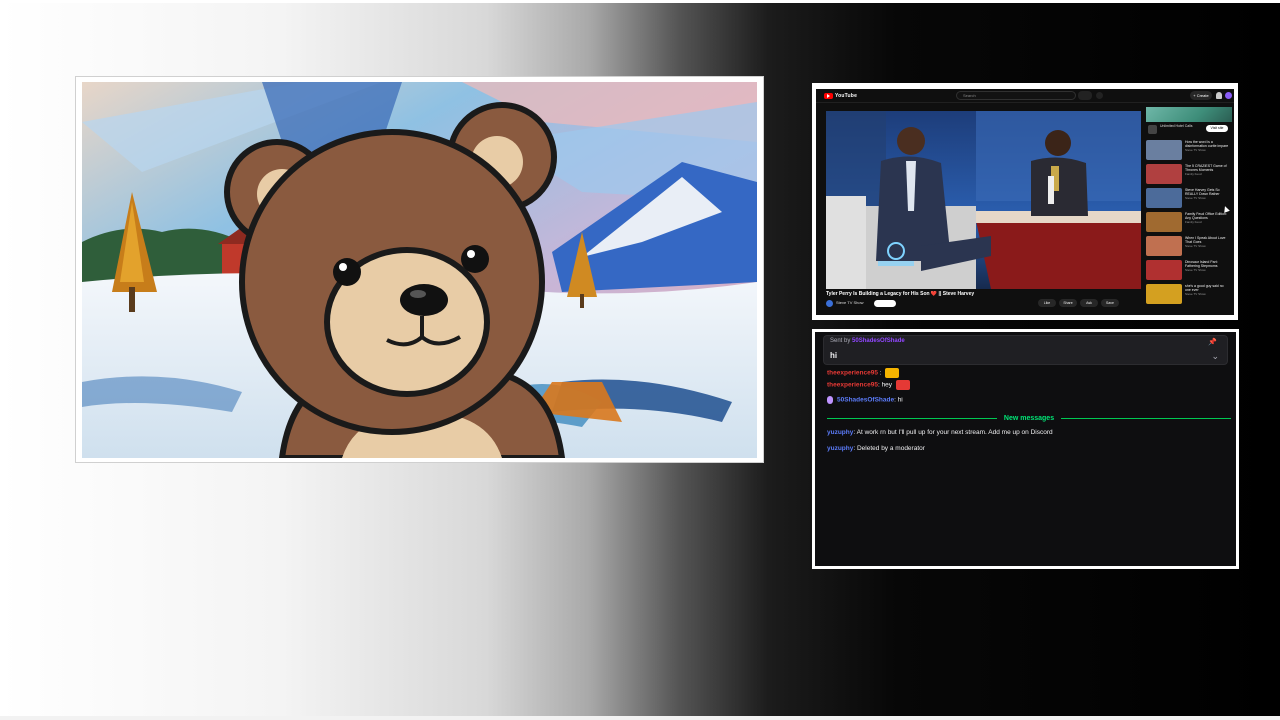 The width and height of the screenshot is (1280, 720). I want to click on video-player, so click(983, 200).